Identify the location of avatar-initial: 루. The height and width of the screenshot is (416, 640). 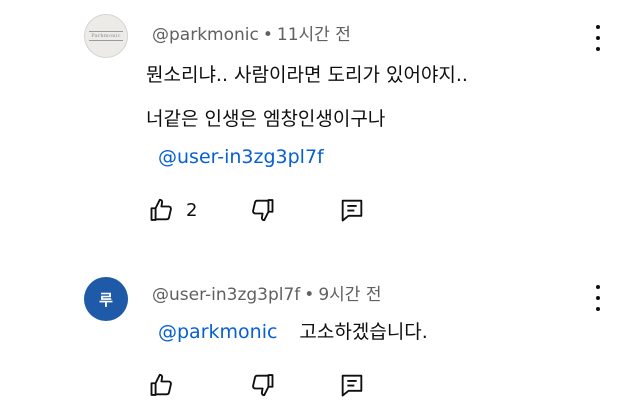
(106, 299).